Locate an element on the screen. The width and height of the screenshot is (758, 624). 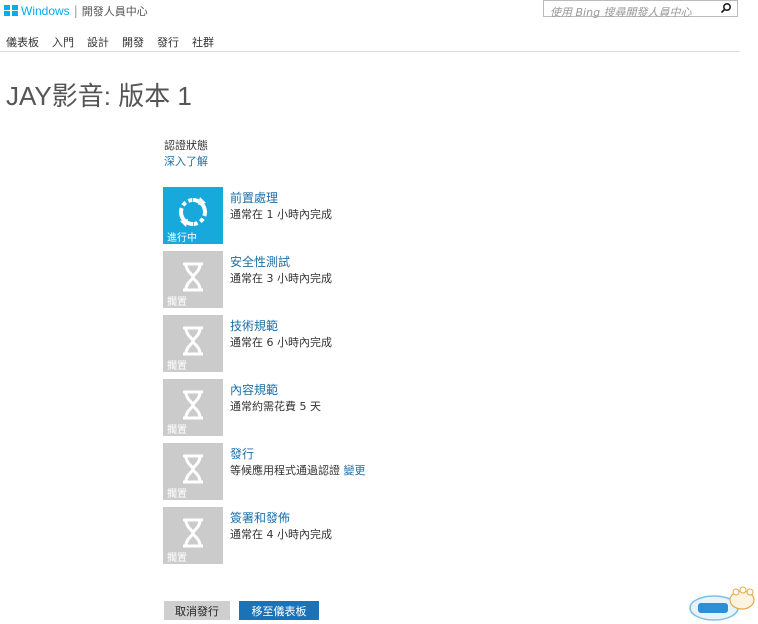
nav-publish: 發行 is located at coordinates (168, 42).